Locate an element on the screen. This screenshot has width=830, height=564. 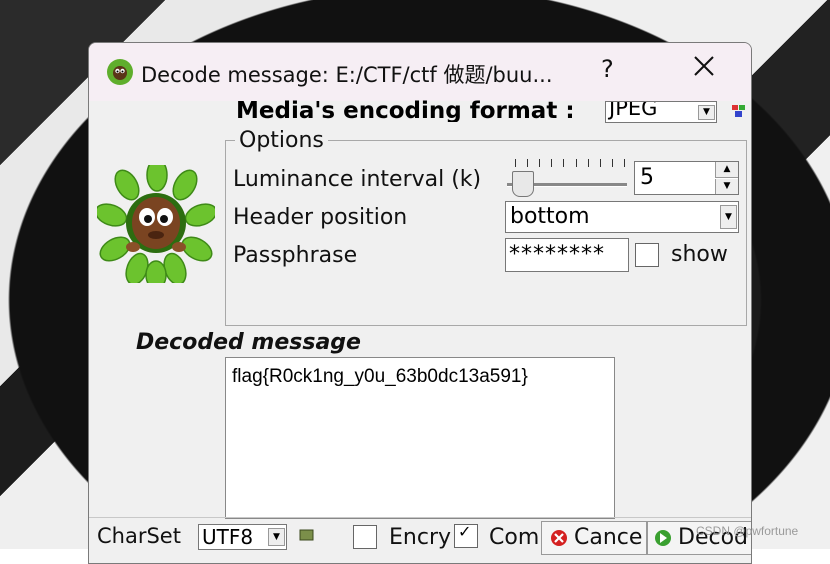
cancel-button: Cance is located at coordinates (594, 538).